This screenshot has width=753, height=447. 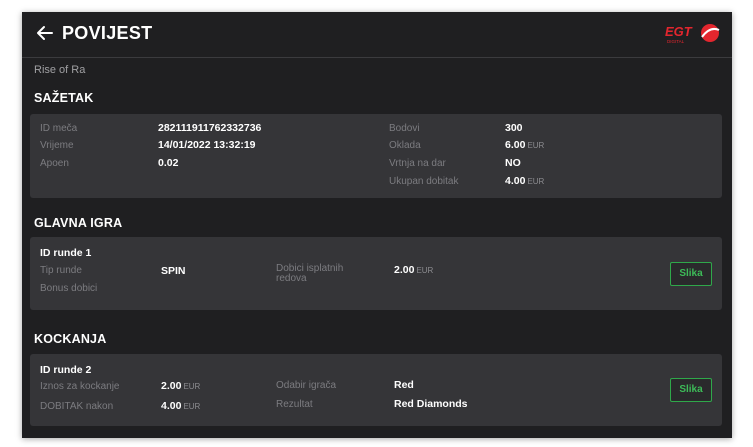 I want to click on bet-label: Oklada, so click(x=405, y=145).